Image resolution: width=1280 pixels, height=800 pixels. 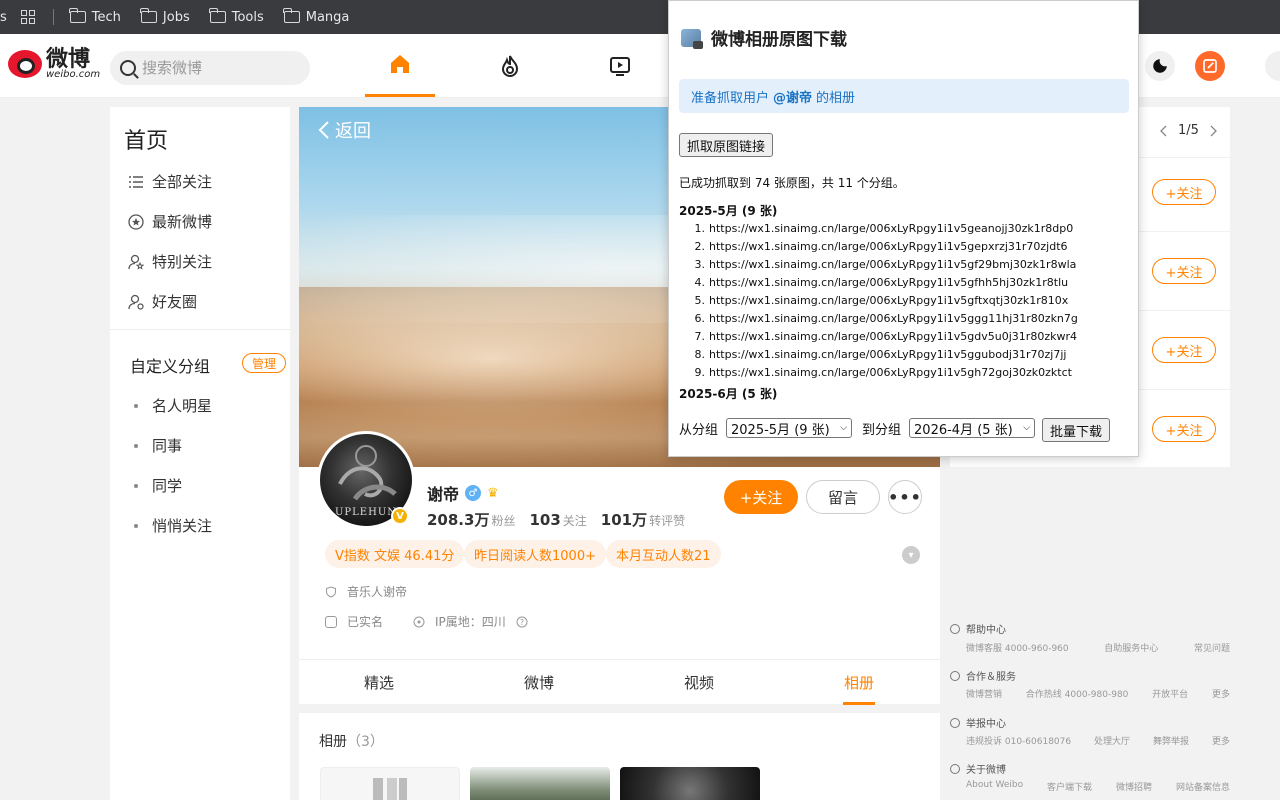 What do you see at coordinates (419, 621) in the screenshot?
I see `location-icon` at bounding box center [419, 621].